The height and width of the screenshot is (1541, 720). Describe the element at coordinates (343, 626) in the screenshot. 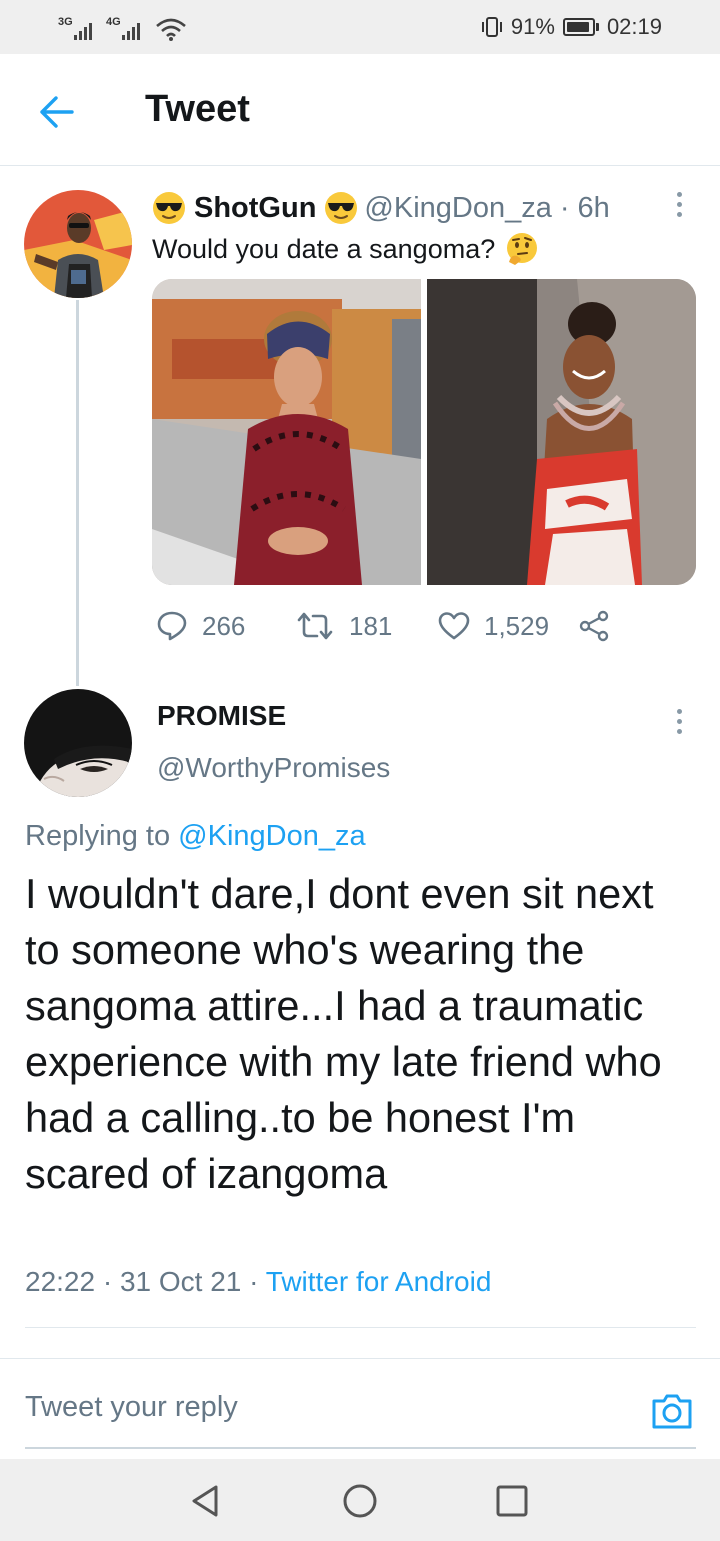

I see `retweet-action: 181` at that location.